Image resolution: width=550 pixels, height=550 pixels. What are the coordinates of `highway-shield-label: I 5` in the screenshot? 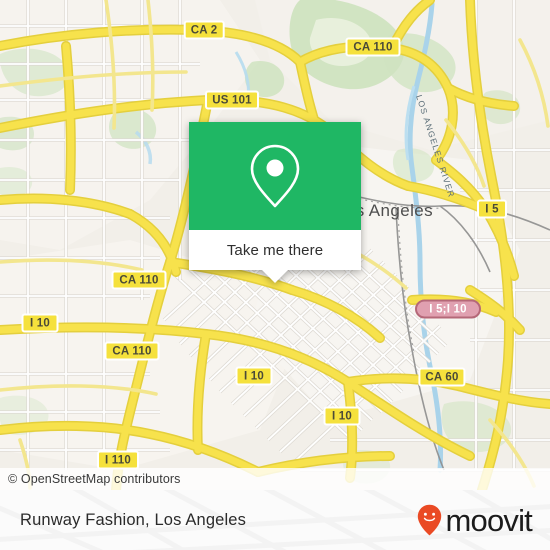 It's located at (492, 209).